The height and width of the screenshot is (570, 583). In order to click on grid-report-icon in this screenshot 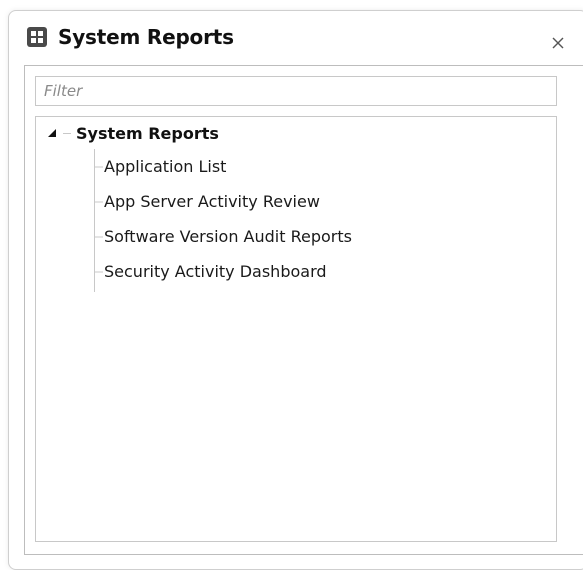, I will do `click(37, 37)`.